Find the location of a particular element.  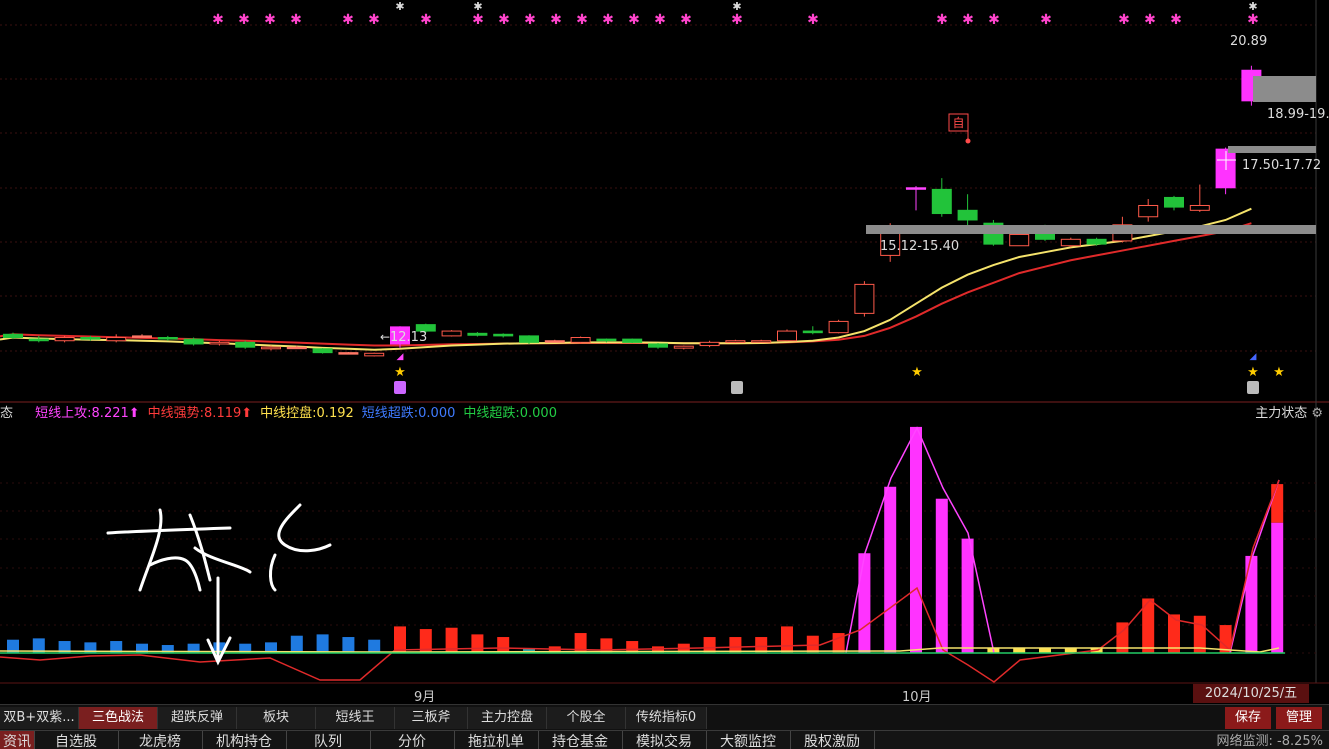

indicator-tab: 个股全 is located at coordinates (586, 718).